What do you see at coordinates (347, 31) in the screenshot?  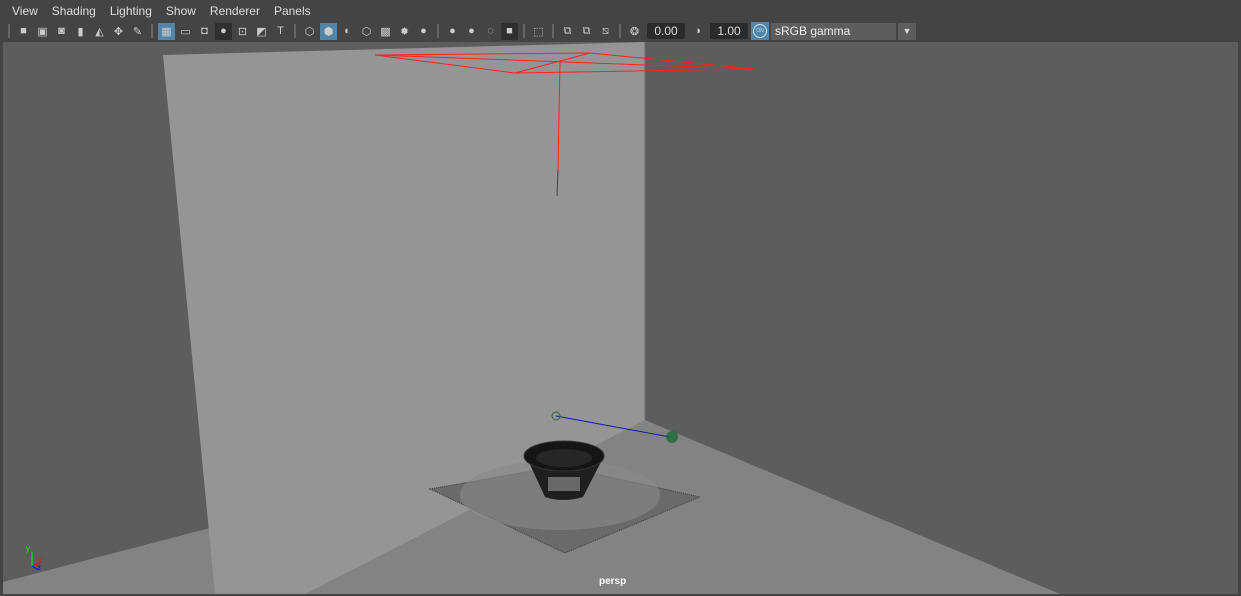 I see `default-material-icon: ◐` at bounding box center [347, 31].